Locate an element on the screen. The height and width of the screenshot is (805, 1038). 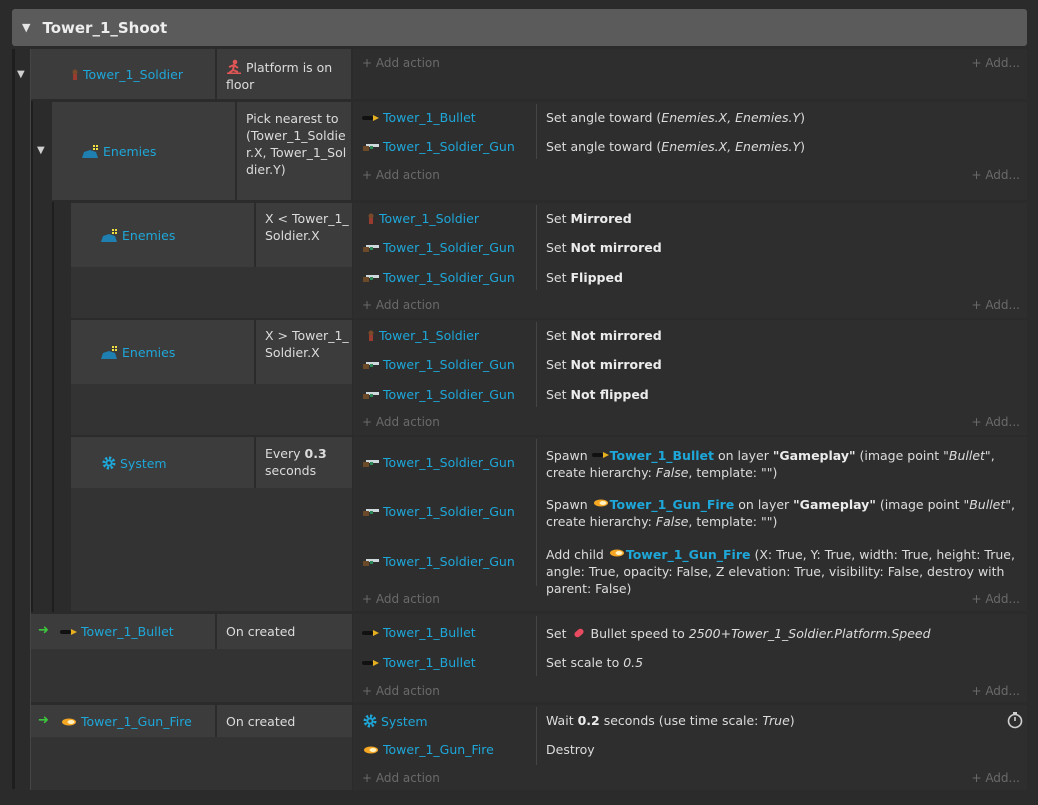
action-object: Tower_1_Gun_Fire is located at coordinates (428, 749).